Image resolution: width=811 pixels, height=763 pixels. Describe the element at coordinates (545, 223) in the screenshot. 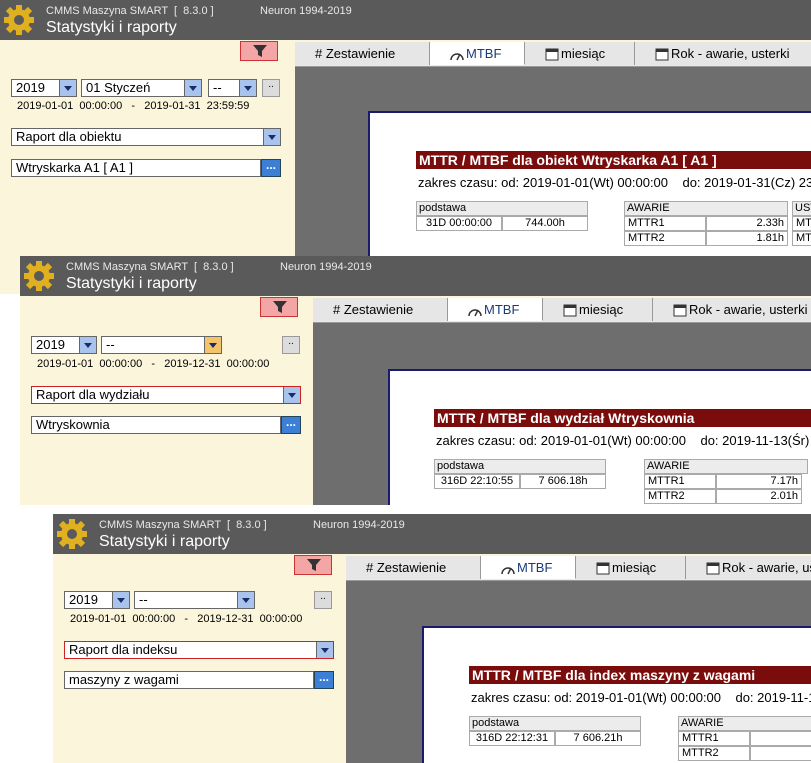

I see `base-hours: 744.00h` at that location.